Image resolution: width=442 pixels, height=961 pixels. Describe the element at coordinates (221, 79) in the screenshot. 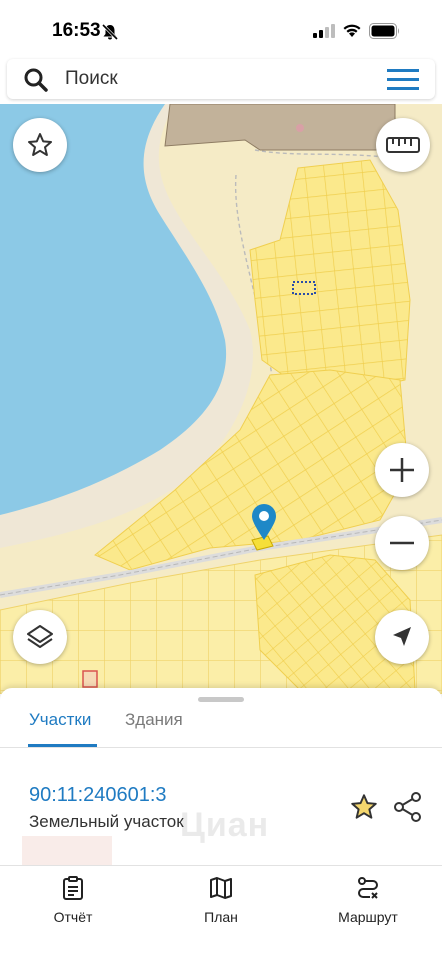

I see `search-bar: Поиск` at that location.